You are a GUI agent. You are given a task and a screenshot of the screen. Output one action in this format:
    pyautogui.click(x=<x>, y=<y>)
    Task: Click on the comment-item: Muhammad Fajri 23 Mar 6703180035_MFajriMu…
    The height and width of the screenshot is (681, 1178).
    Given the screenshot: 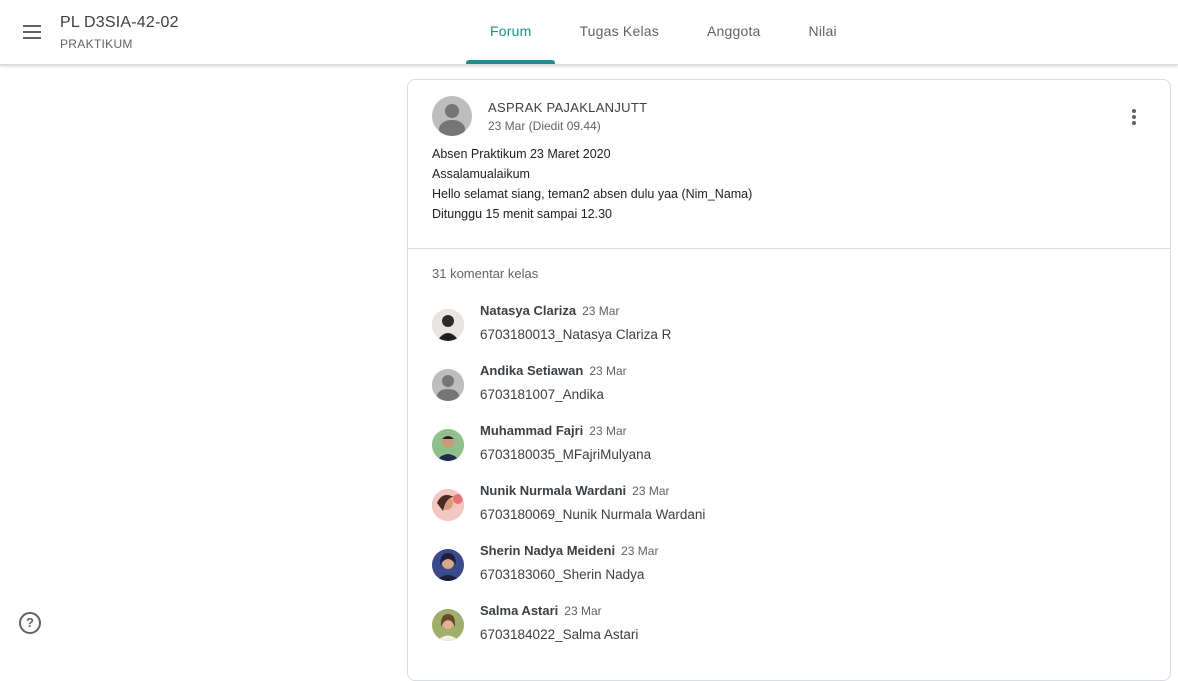 What is the action you would take?
    pyautogui.click(x=782, y=452)
    